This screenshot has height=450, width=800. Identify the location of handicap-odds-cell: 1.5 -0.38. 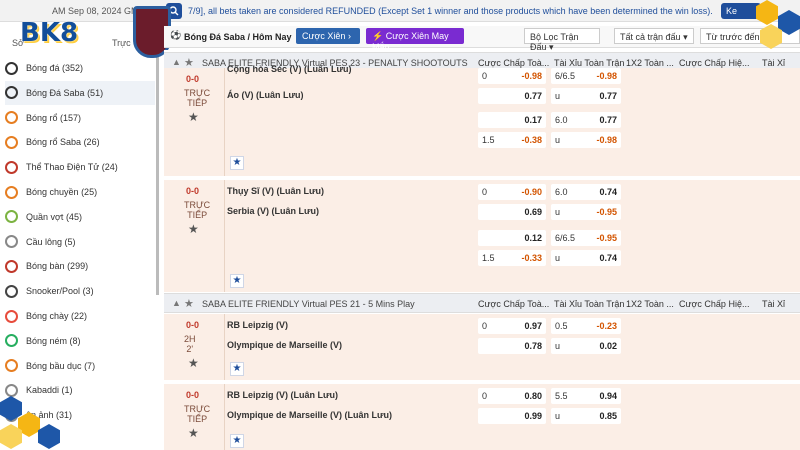
(512, 140).